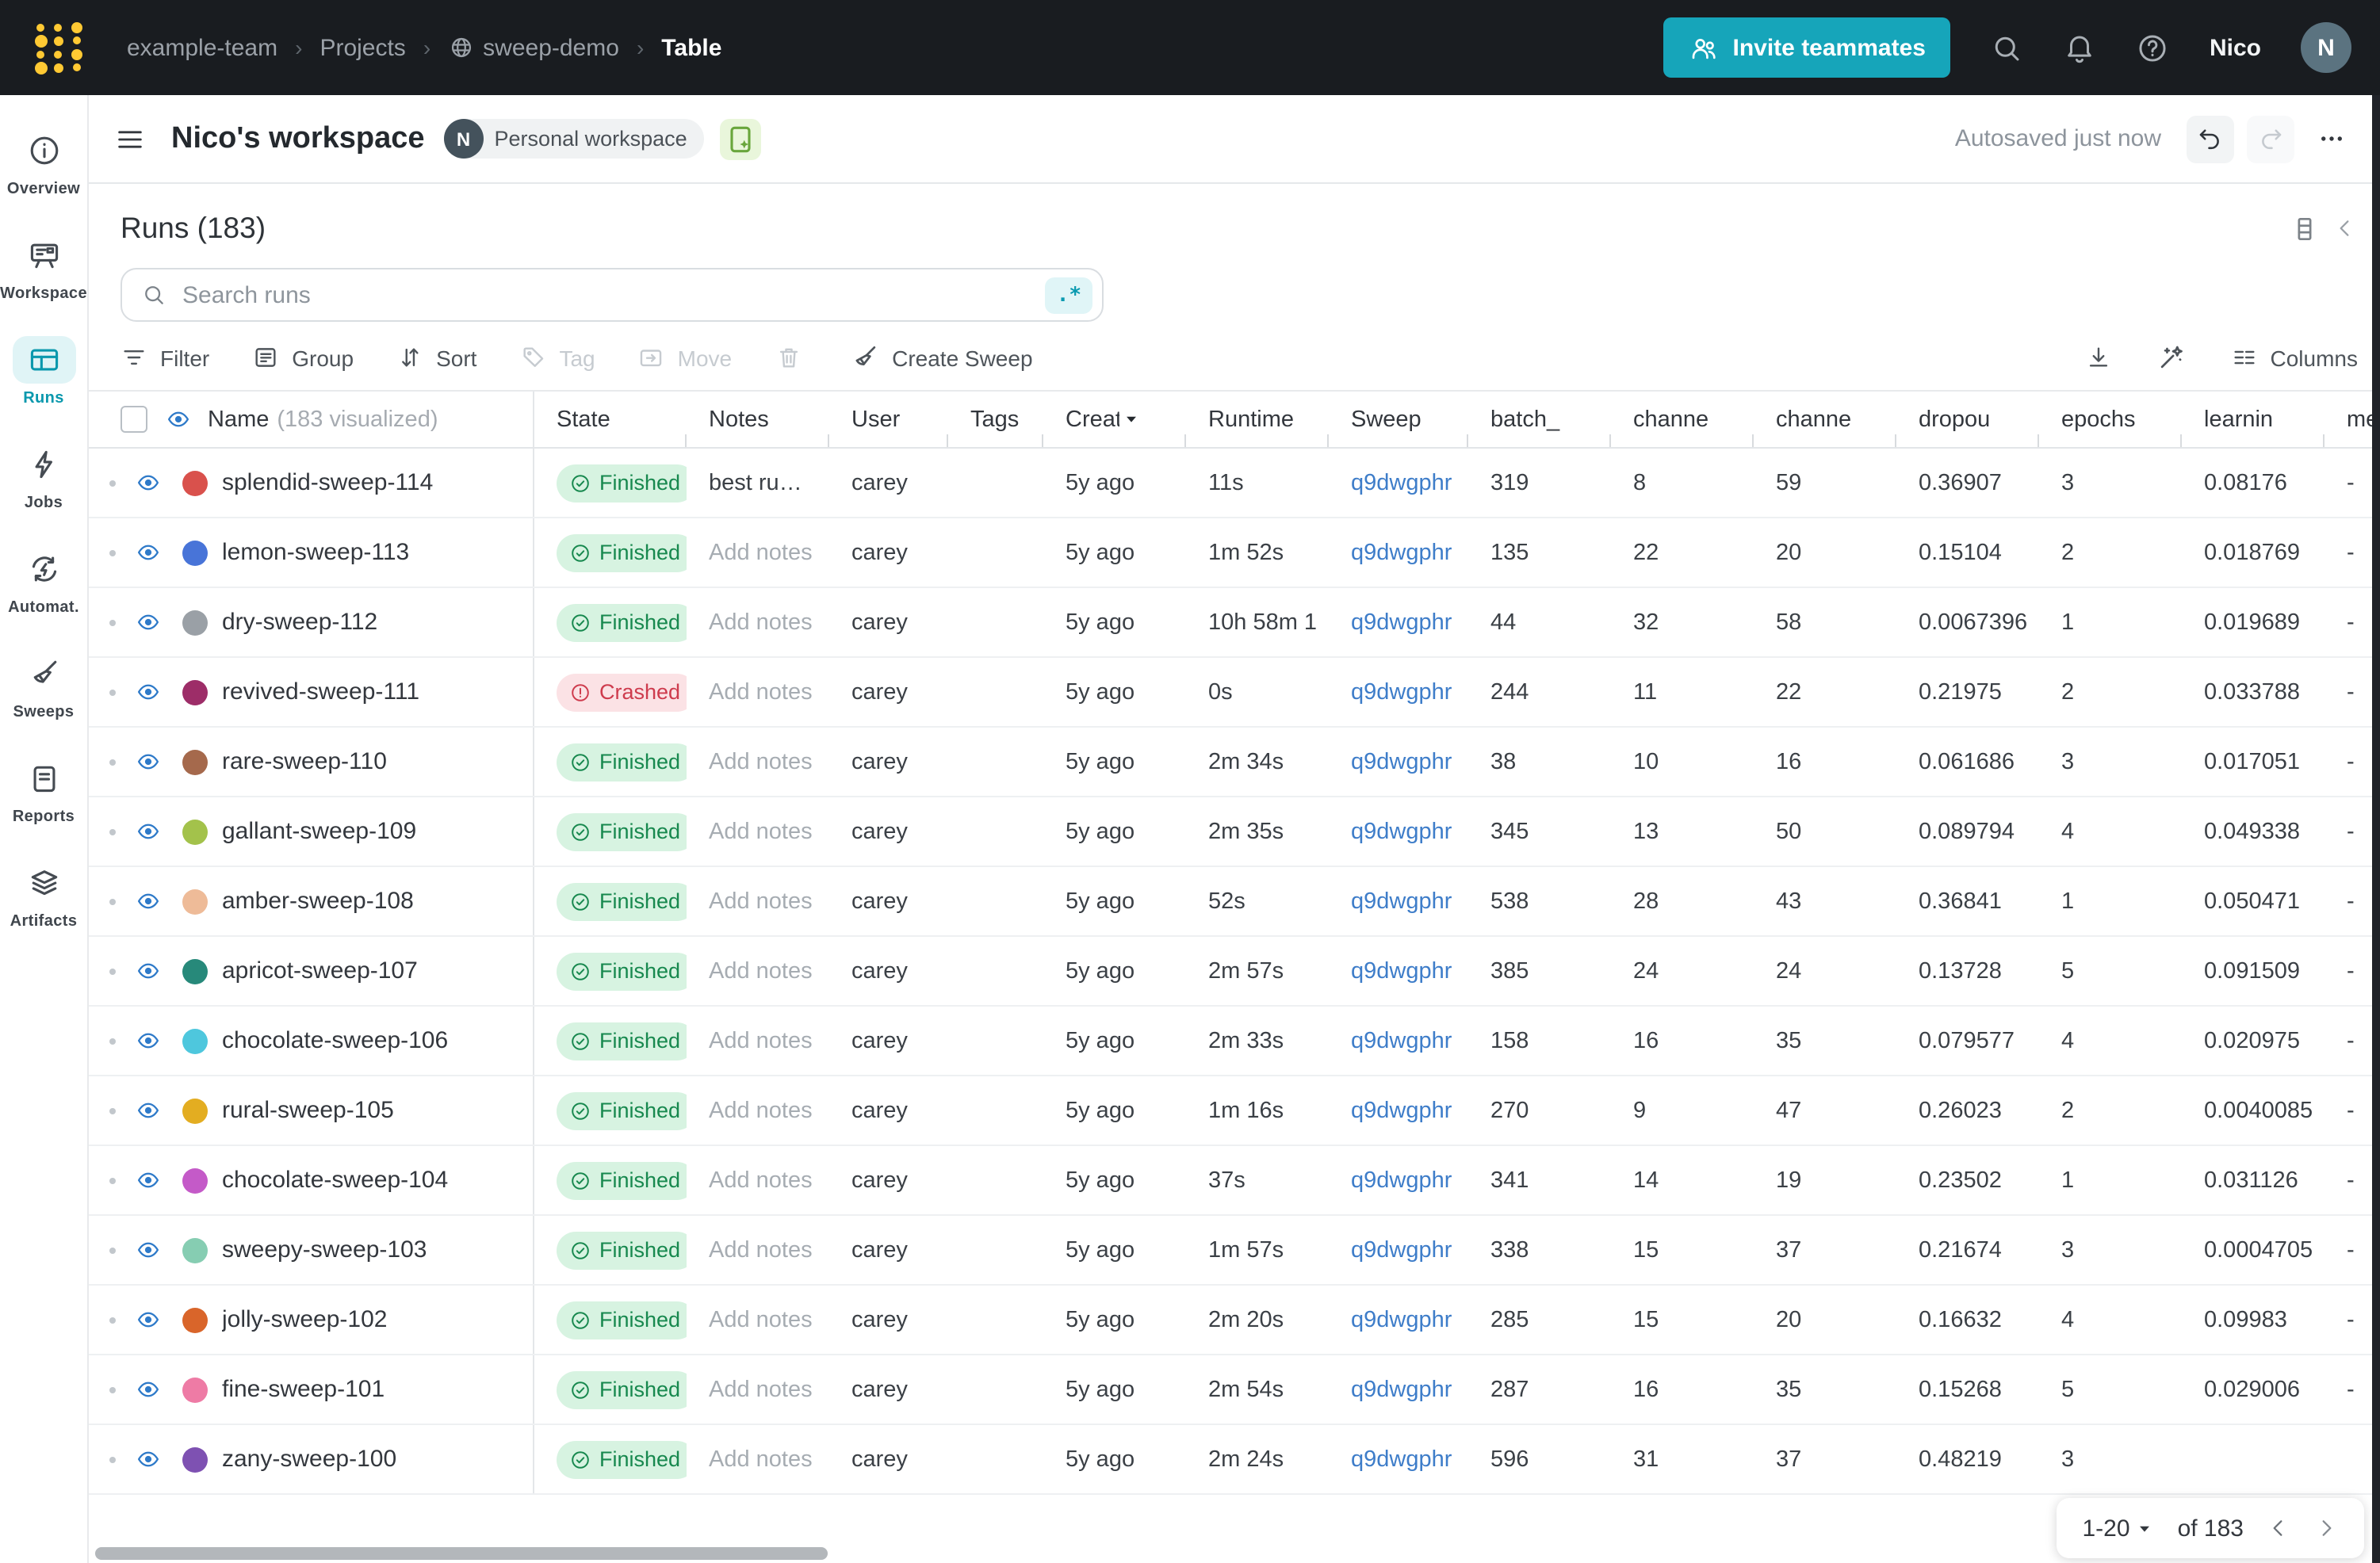 Image resolution: width=2380 pixels, height=1563 pixels. What do you see at coordinates (130, 139) in the screenshot?
I see `hamburger-menu-icon` at bounding box center [130, 139].